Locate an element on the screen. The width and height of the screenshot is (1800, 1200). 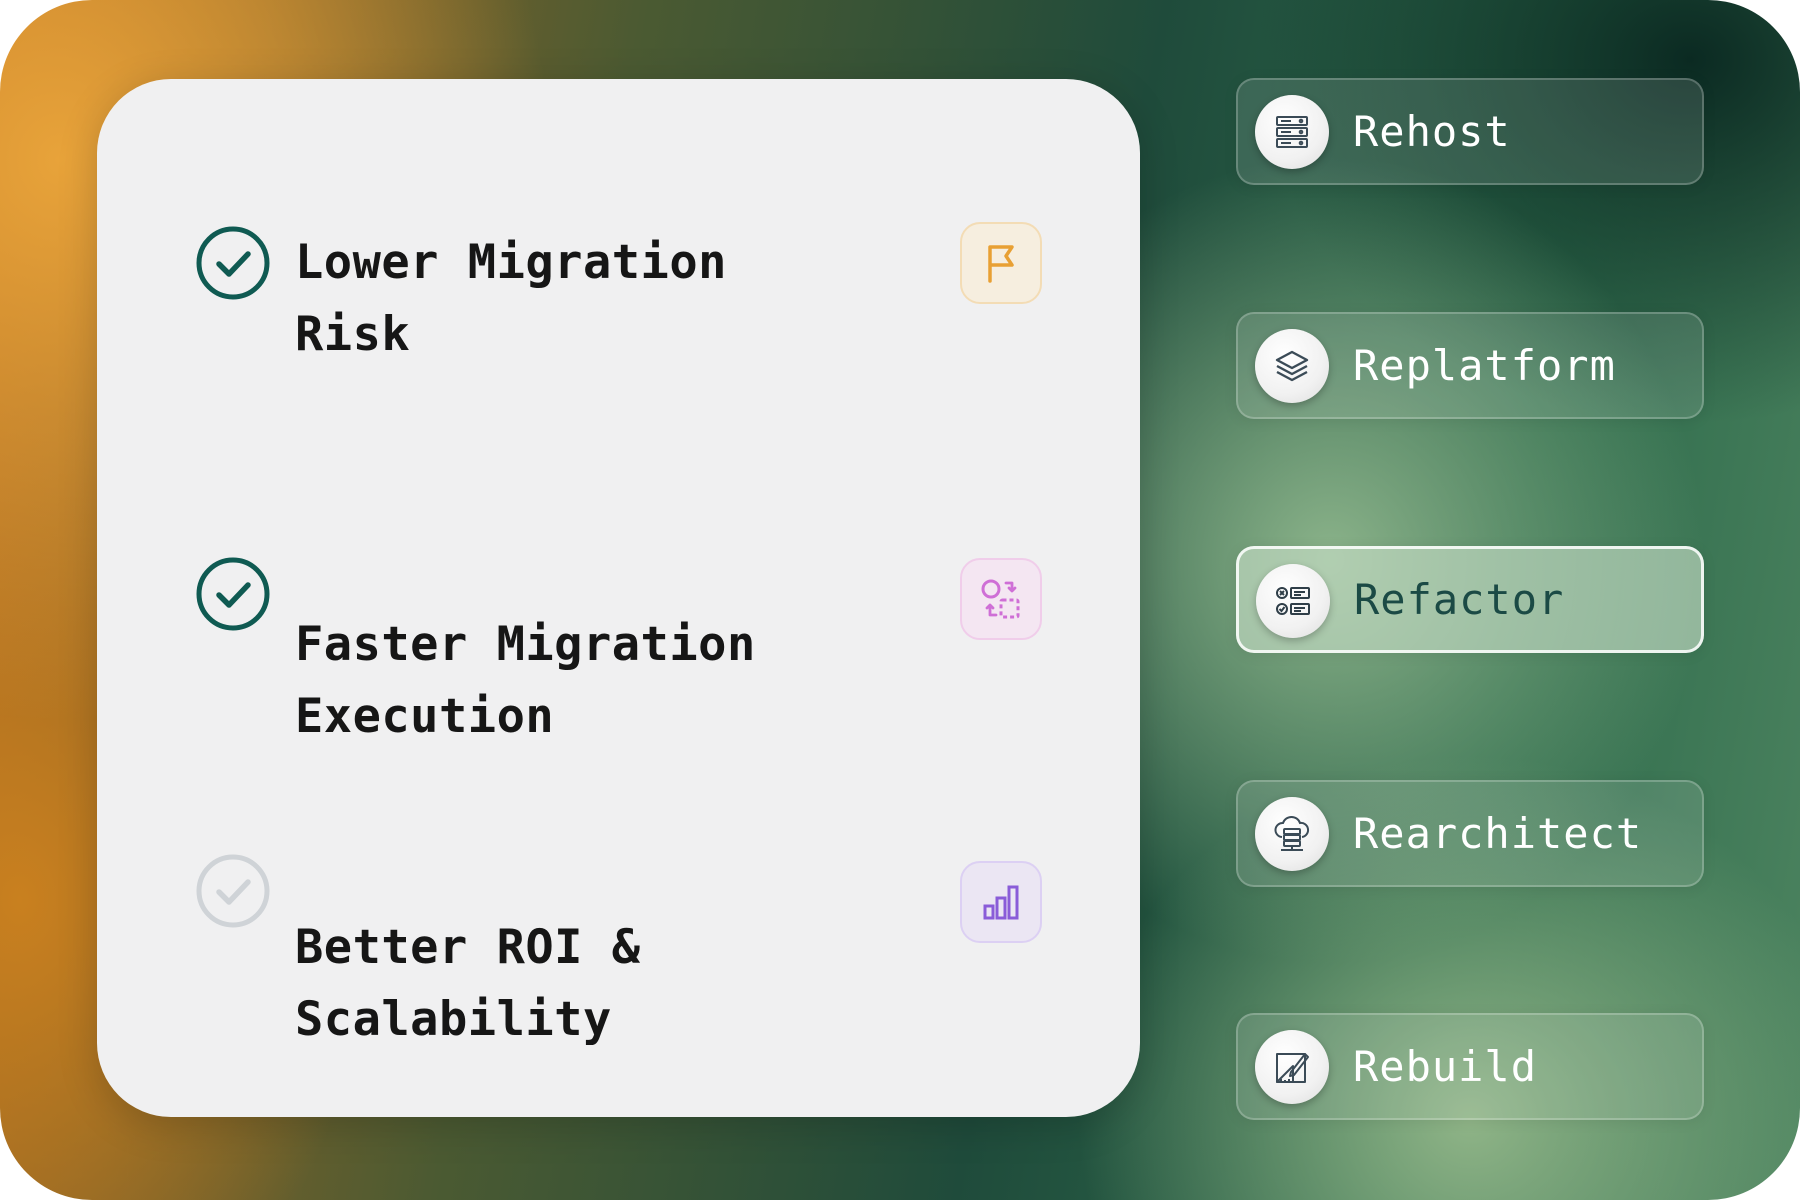
strategy-replatform: Replatform is located at coordinates (1470, 365).